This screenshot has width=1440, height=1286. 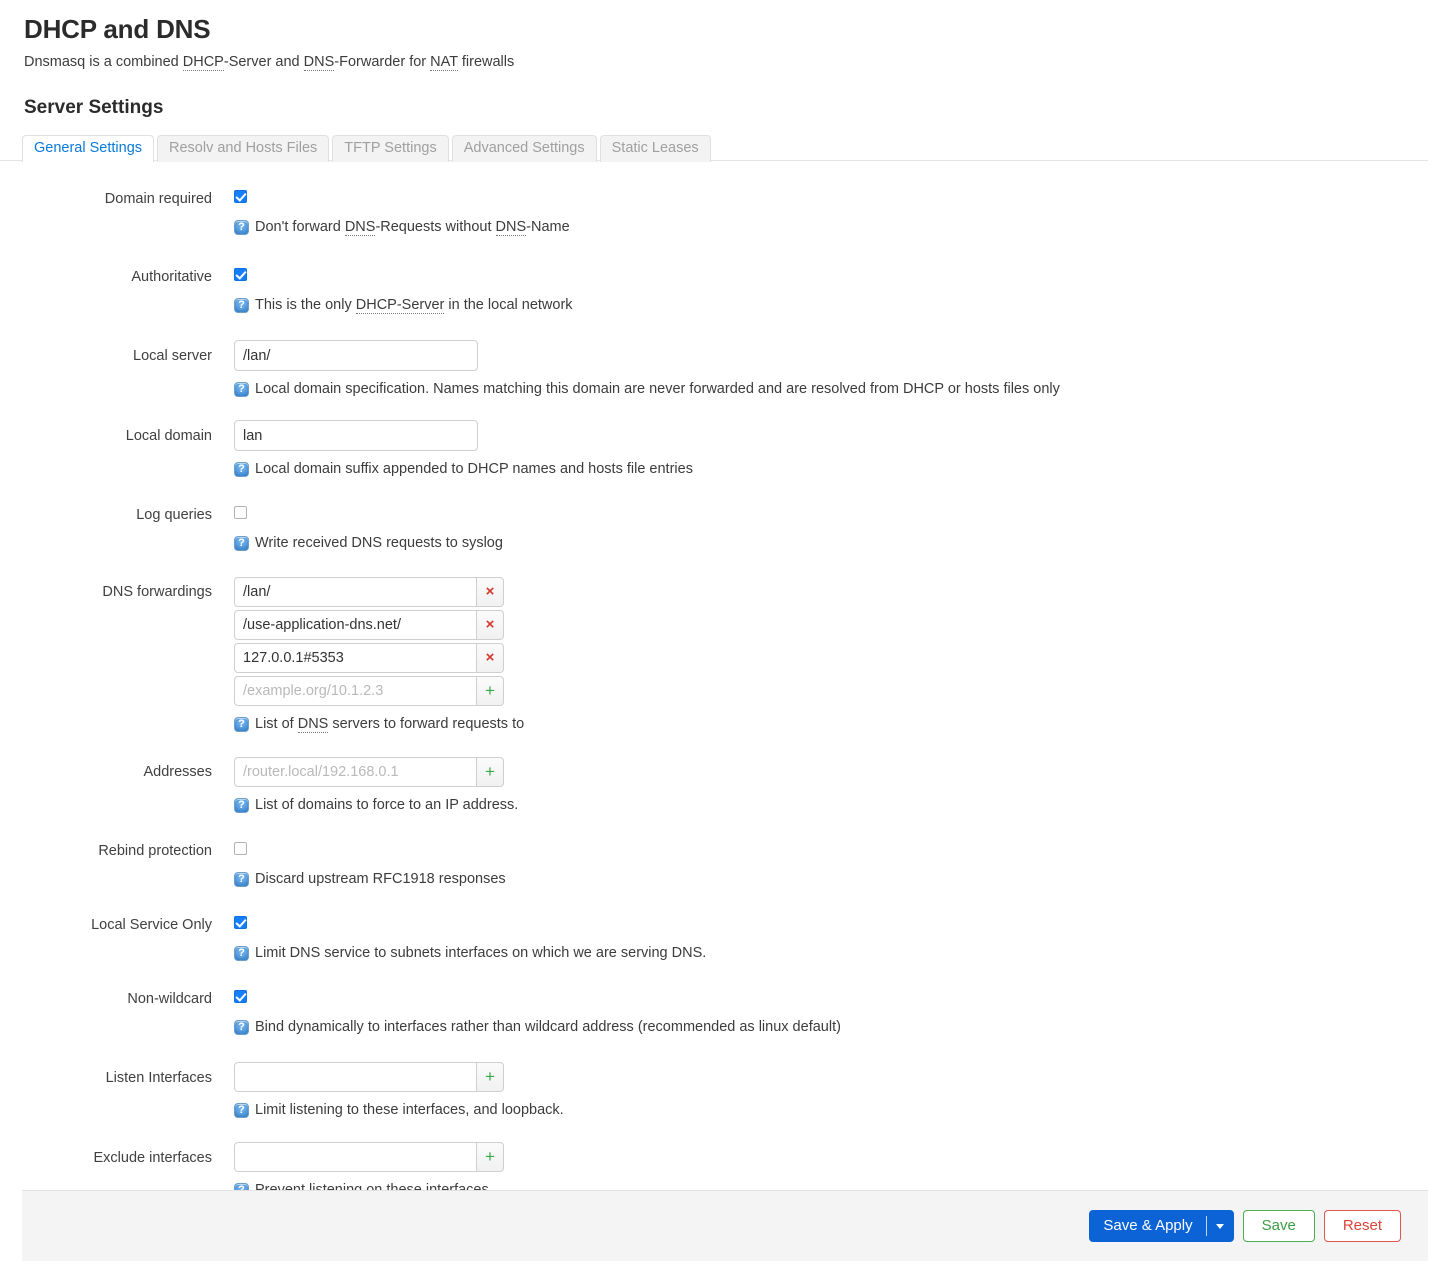 I want to click on label-dns-forwardings: DNS forwardings, so click(x=157, y=592).